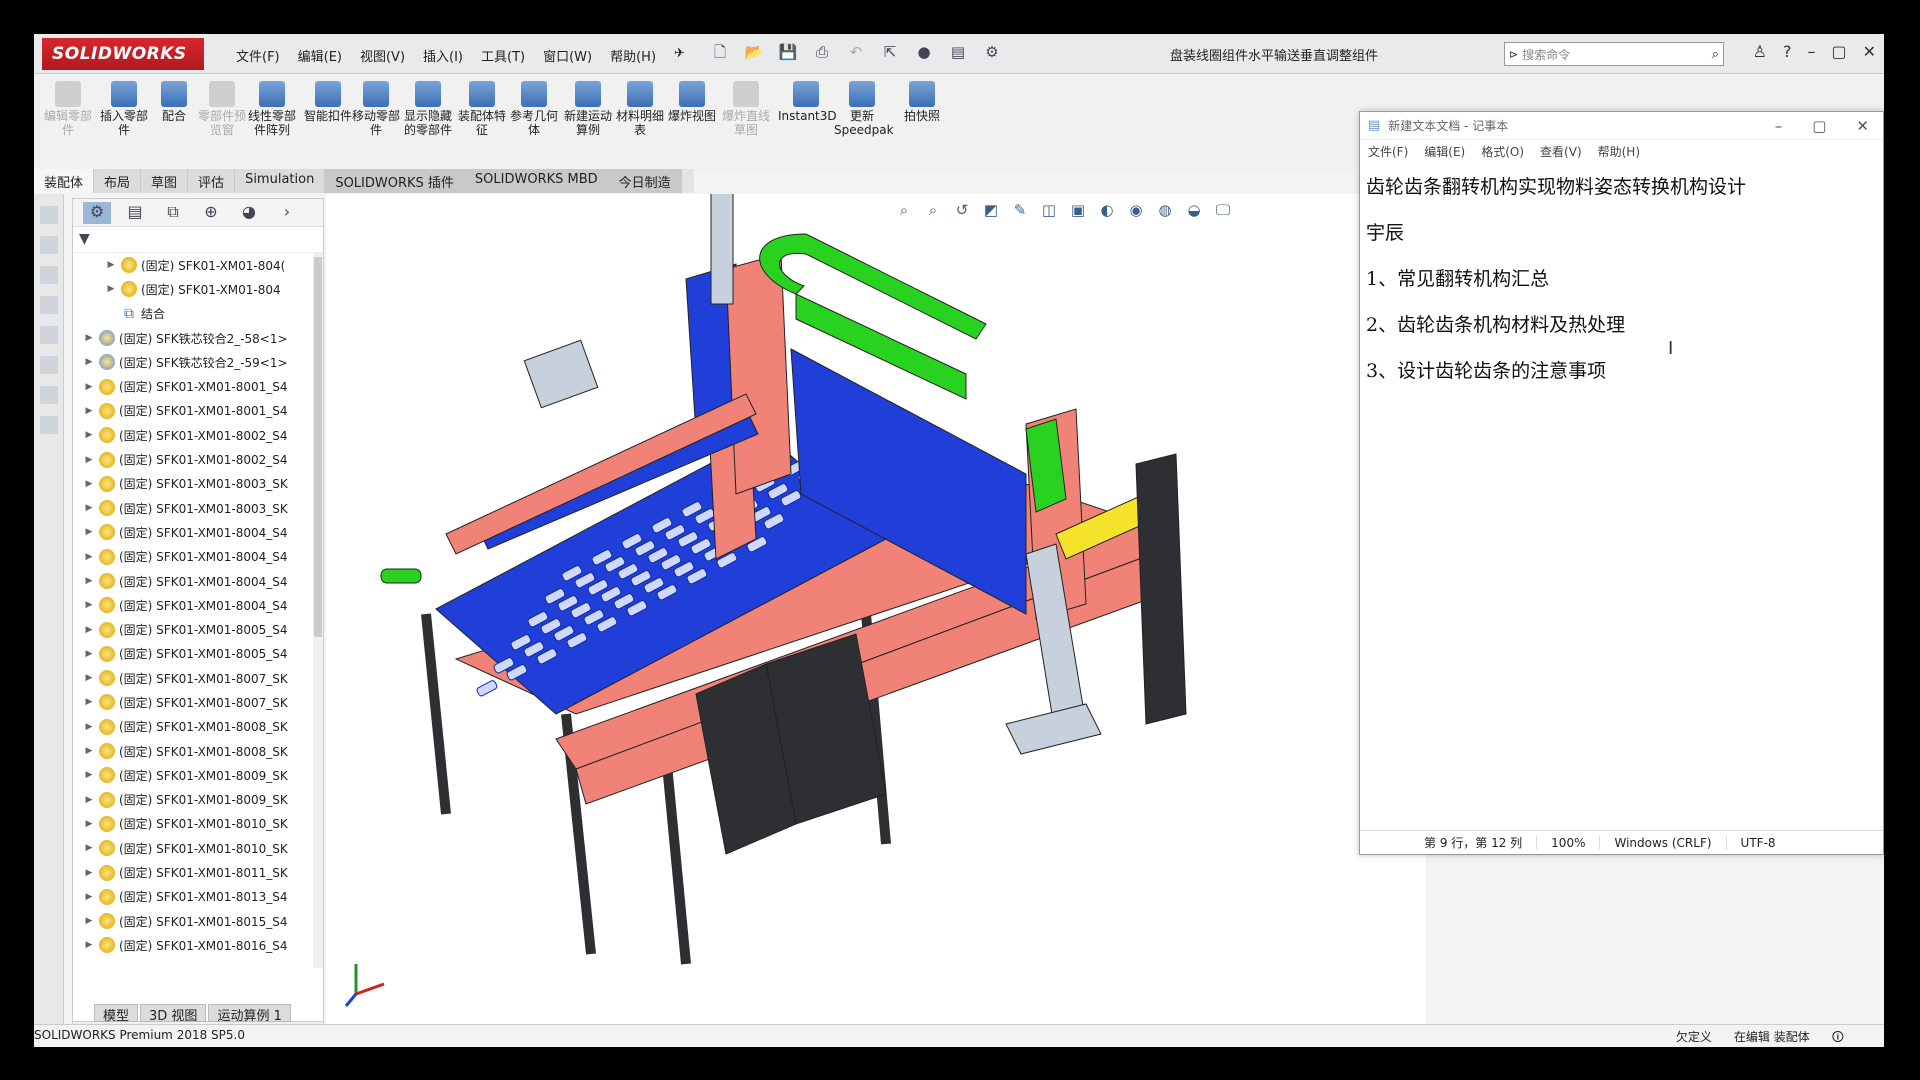  Describe the element at coordinates (198, 775) in the screenshot. I see `tree-row: ▶ (固定) SFK01-XM01-8009_SK` at that location.